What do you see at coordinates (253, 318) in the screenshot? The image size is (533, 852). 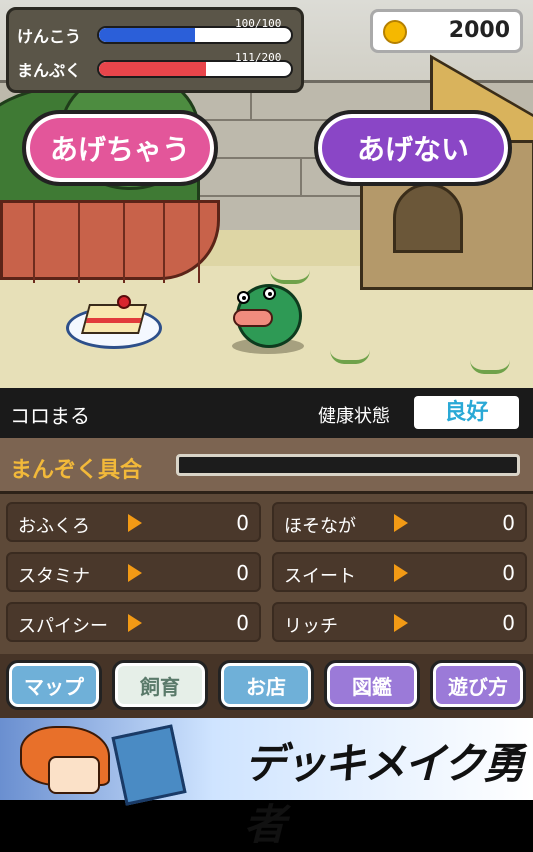 I see `pet-mouth` at bounding box center [253, 318].